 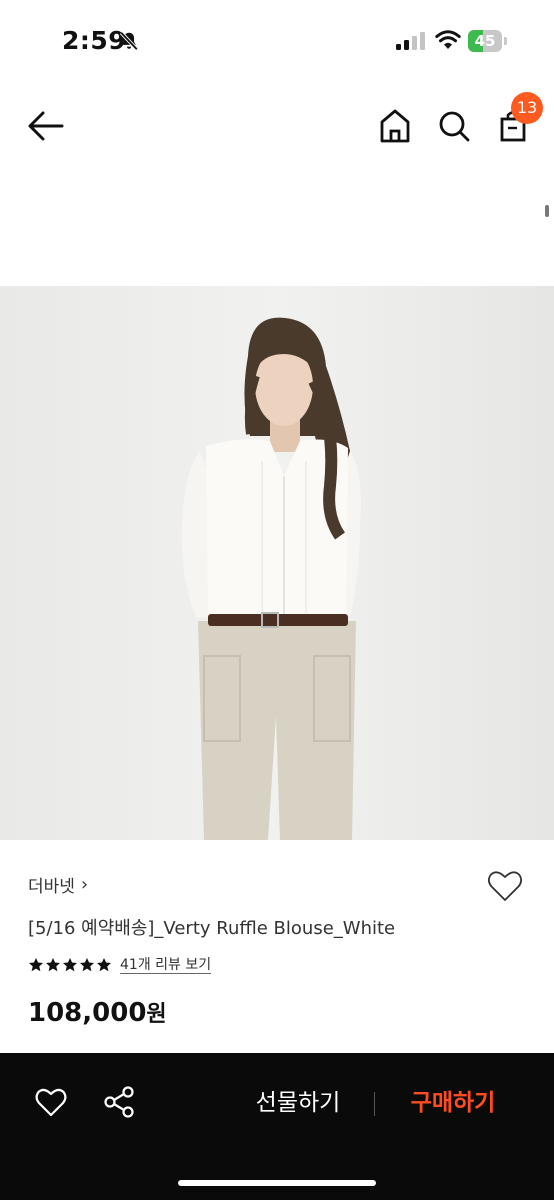 I want to click on share-icon, so click(x=119, y=1102).